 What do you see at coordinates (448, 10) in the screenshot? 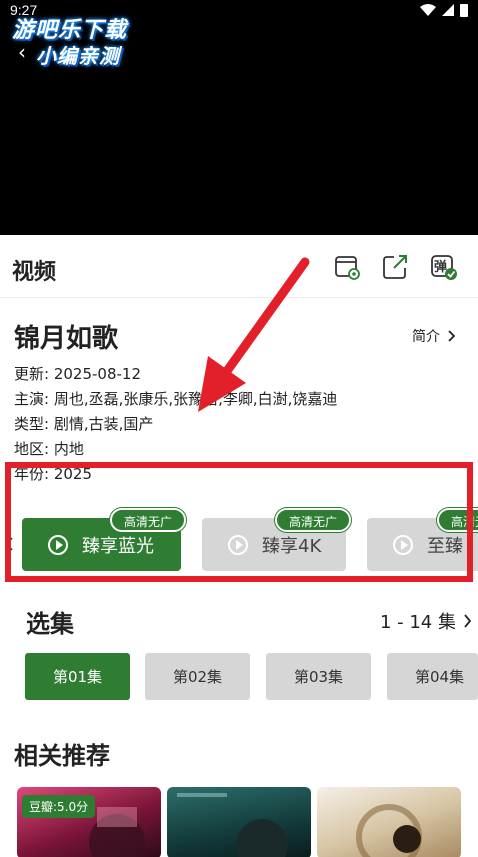
I see `signal-icon` at bounding box center [448, 10].